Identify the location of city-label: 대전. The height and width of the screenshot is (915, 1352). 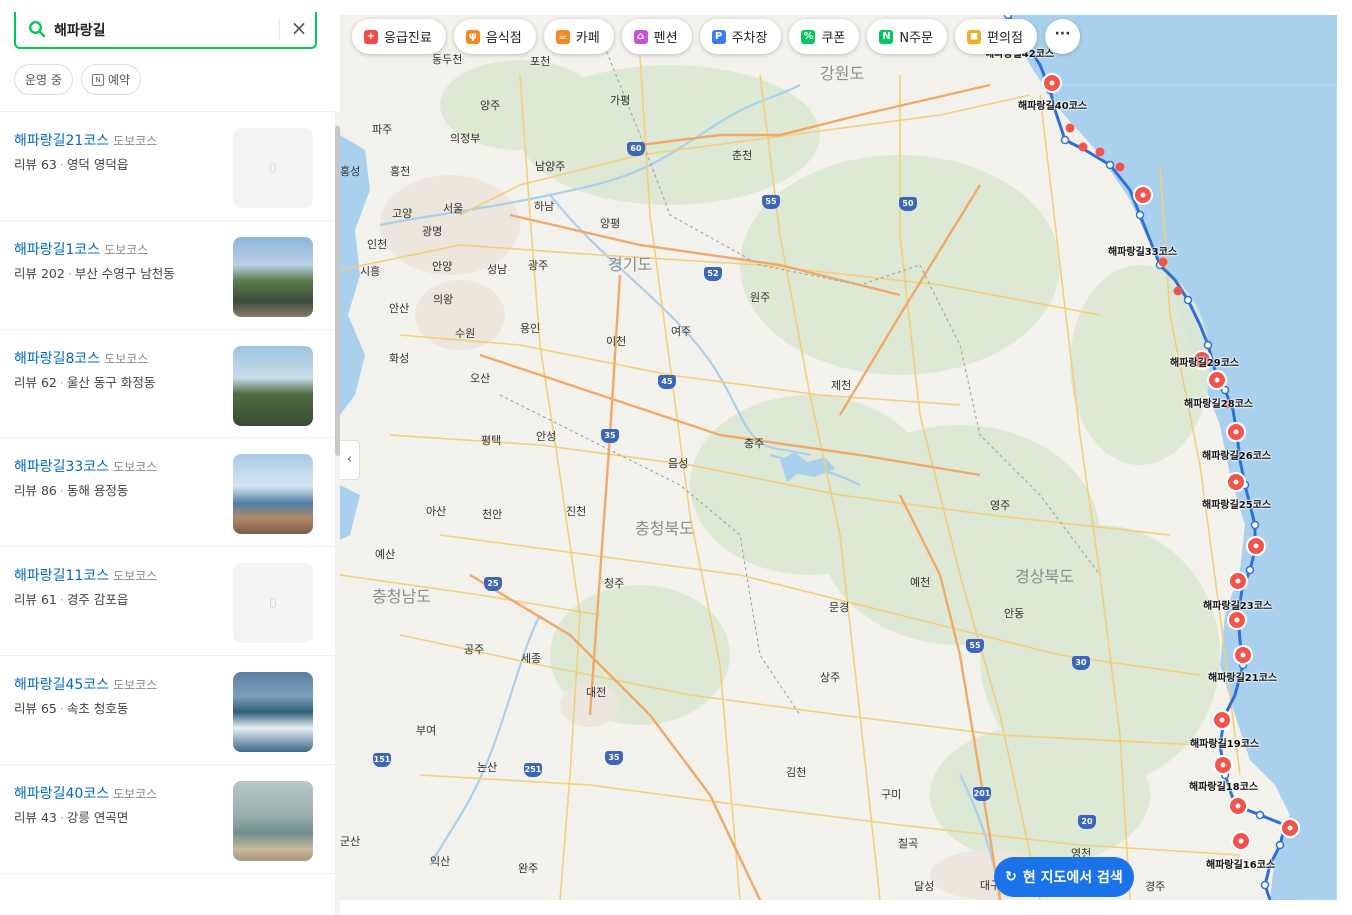
(596, 692).